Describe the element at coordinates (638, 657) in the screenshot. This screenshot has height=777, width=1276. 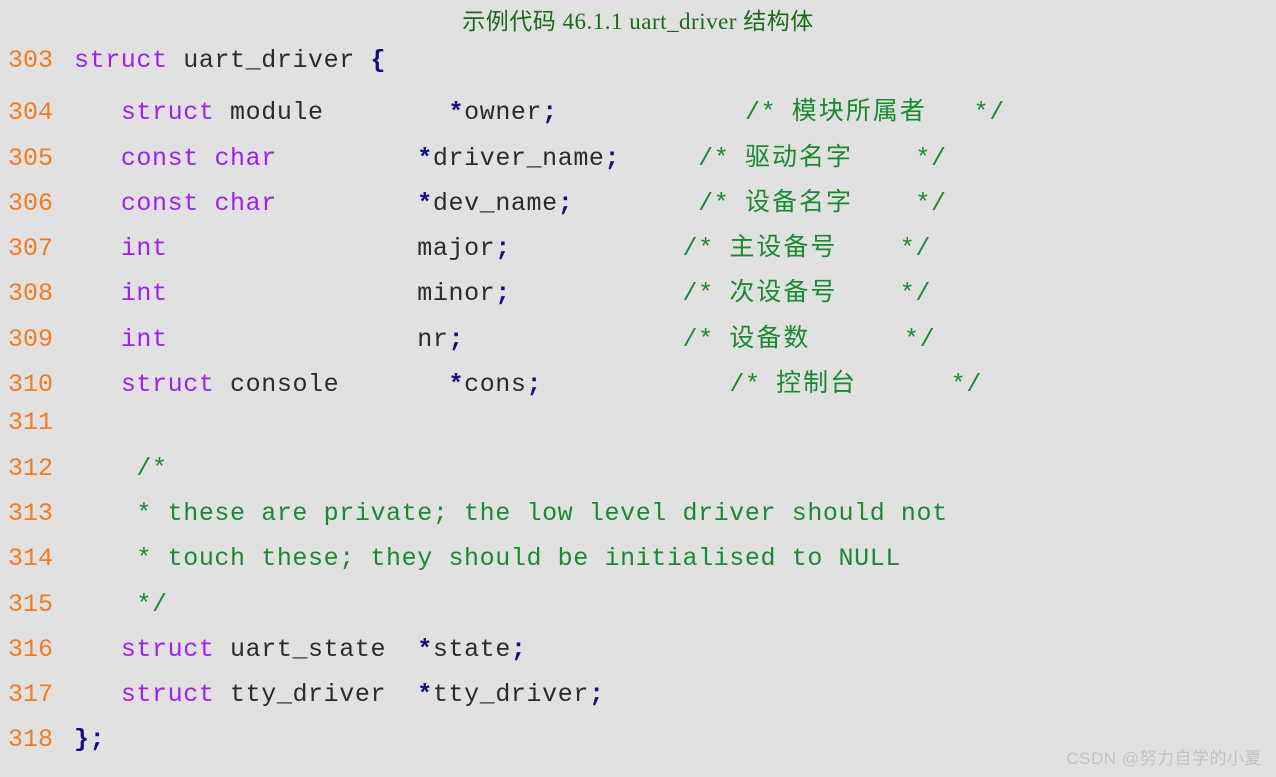
I see `code-line: 316 struct uart_state *state;` at that location.